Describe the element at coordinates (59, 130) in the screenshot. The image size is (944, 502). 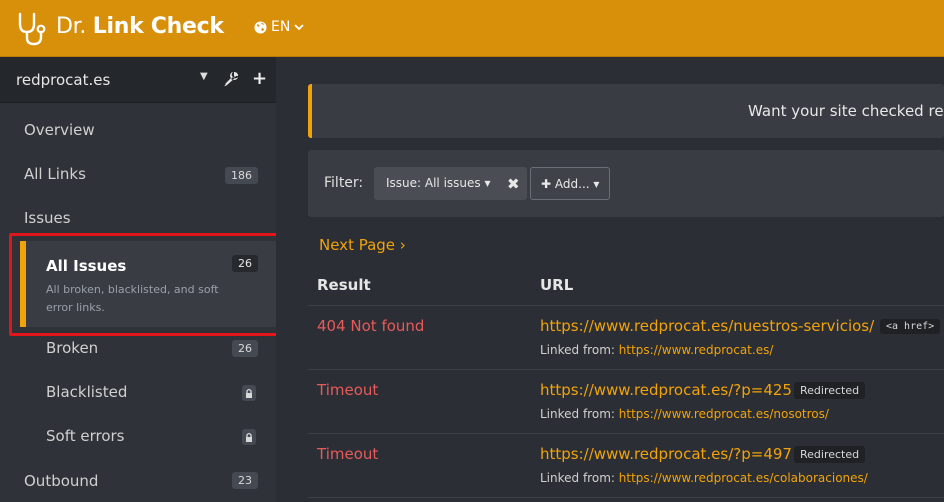
I see `sidebar-item-label: Overview` at that location.